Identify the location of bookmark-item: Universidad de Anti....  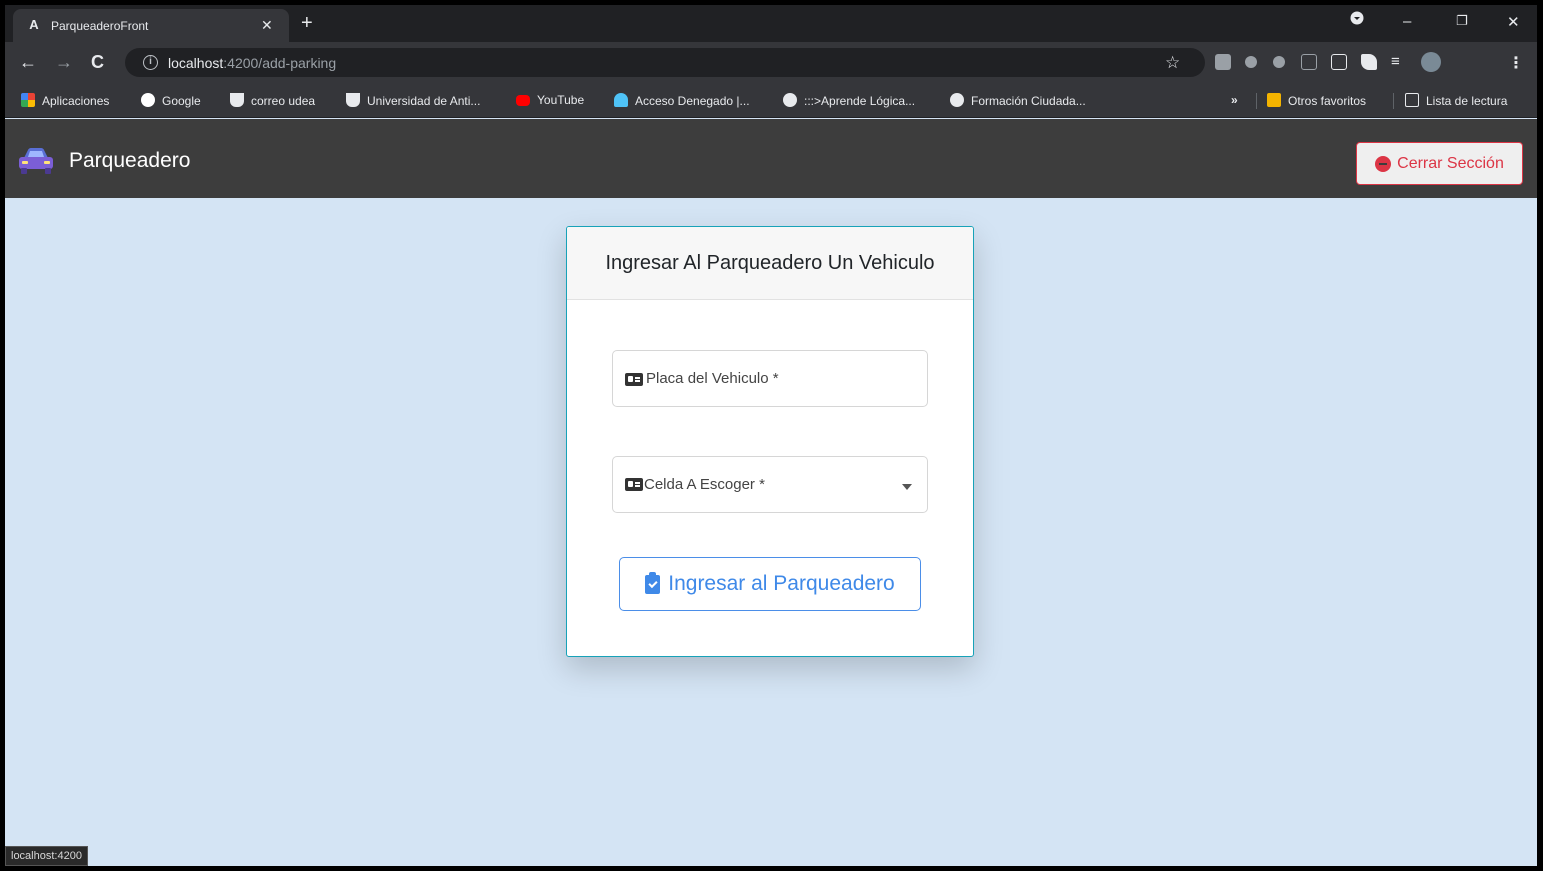
(413, 100).